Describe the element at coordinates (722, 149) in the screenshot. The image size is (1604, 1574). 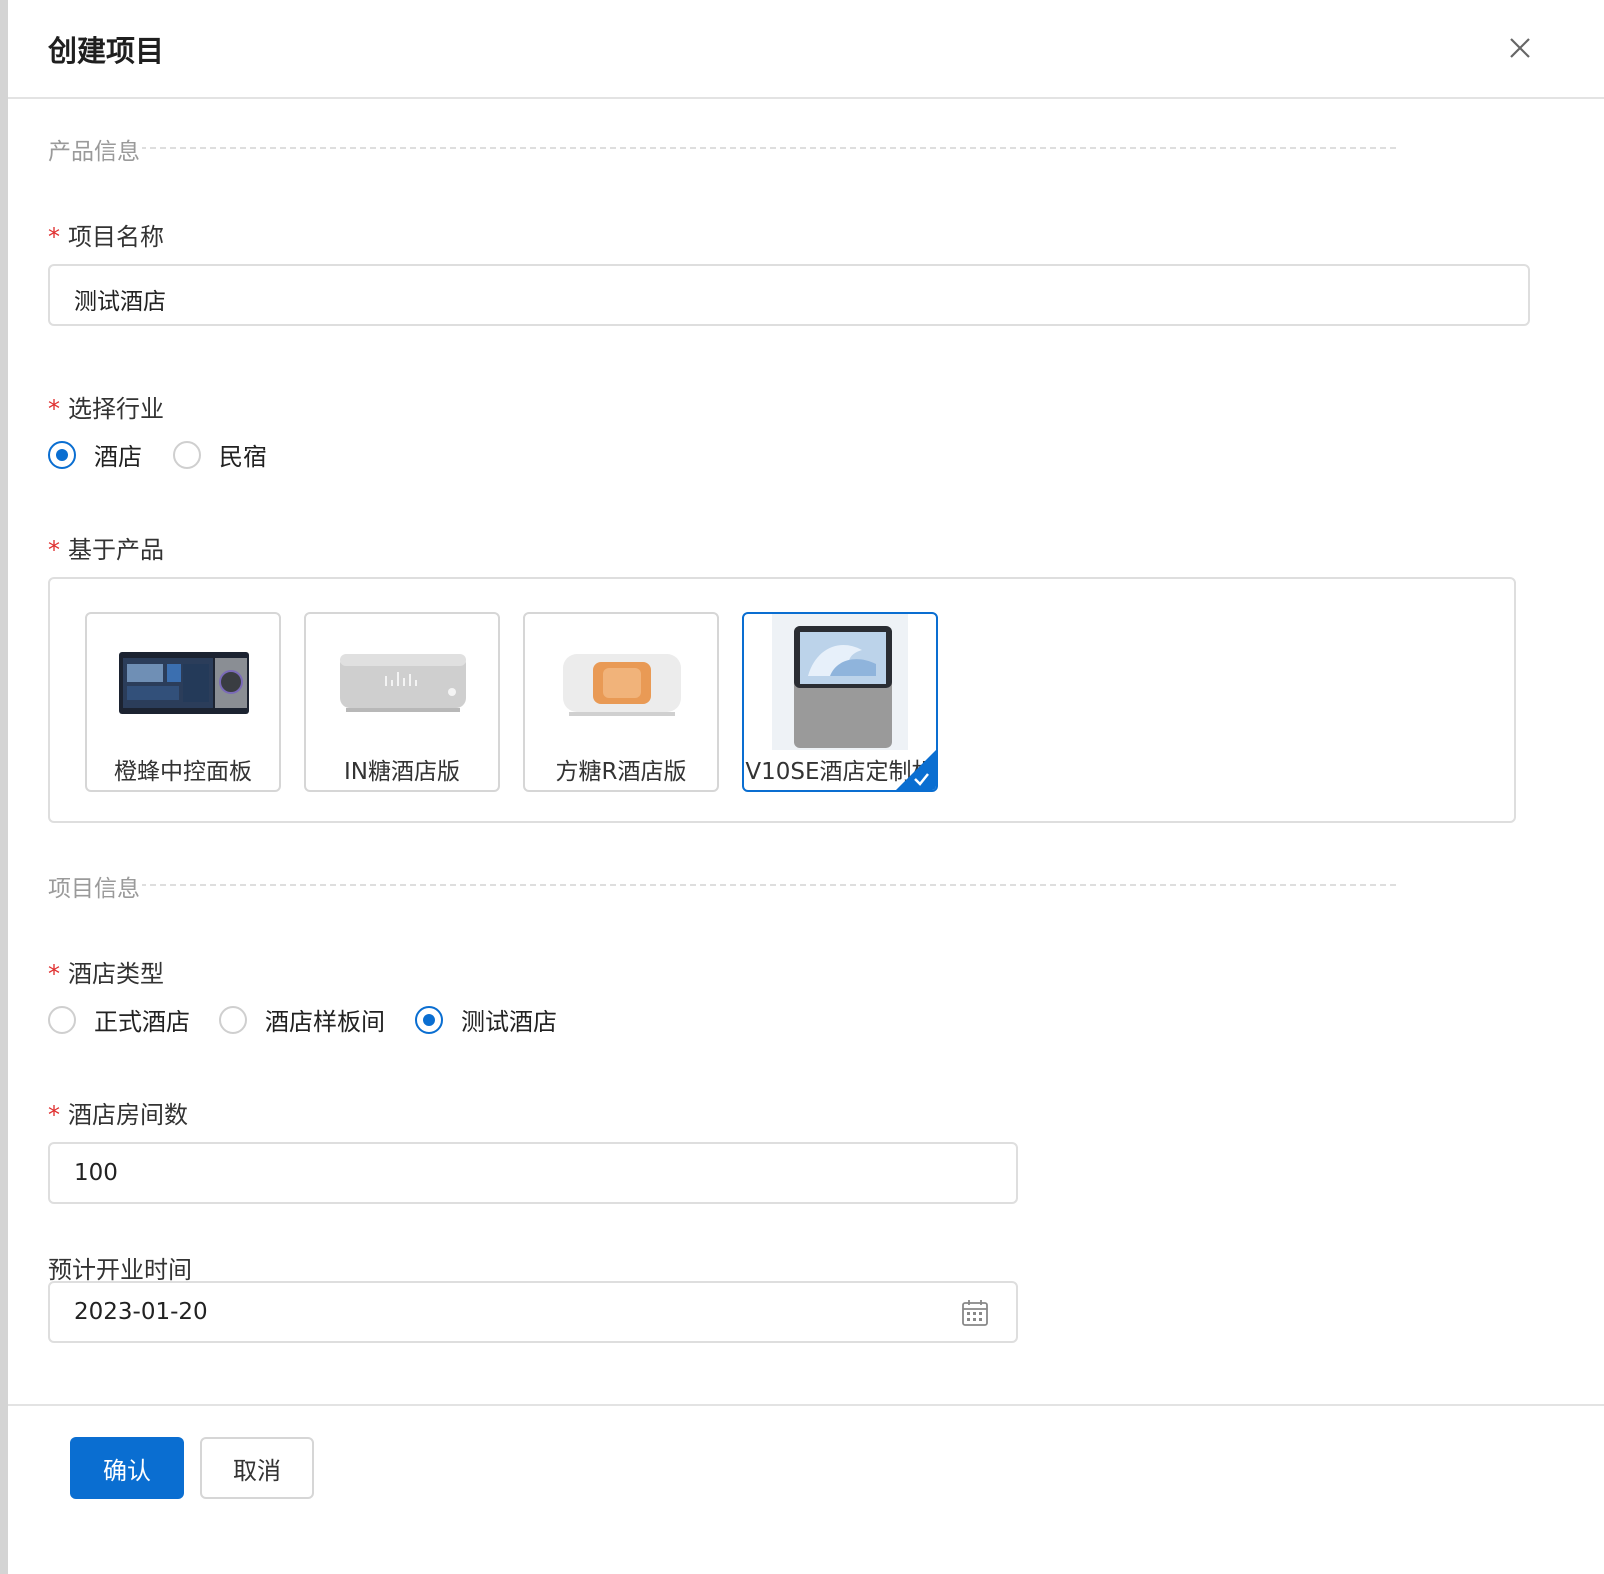
I see `product-info-divider: 产品信息` at that location.